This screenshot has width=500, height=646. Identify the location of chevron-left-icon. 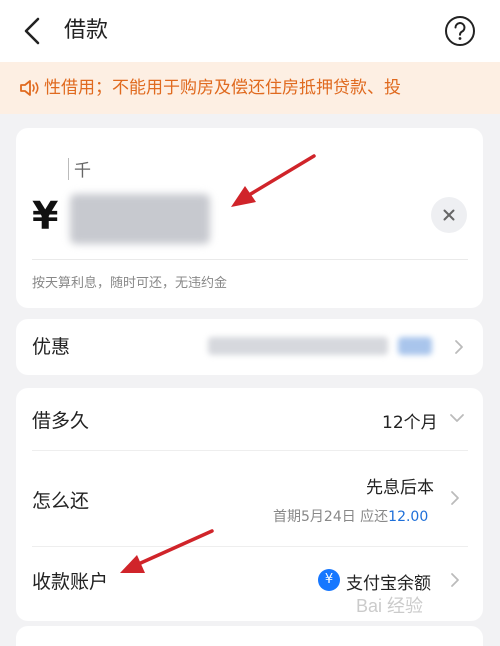
(33, 31).